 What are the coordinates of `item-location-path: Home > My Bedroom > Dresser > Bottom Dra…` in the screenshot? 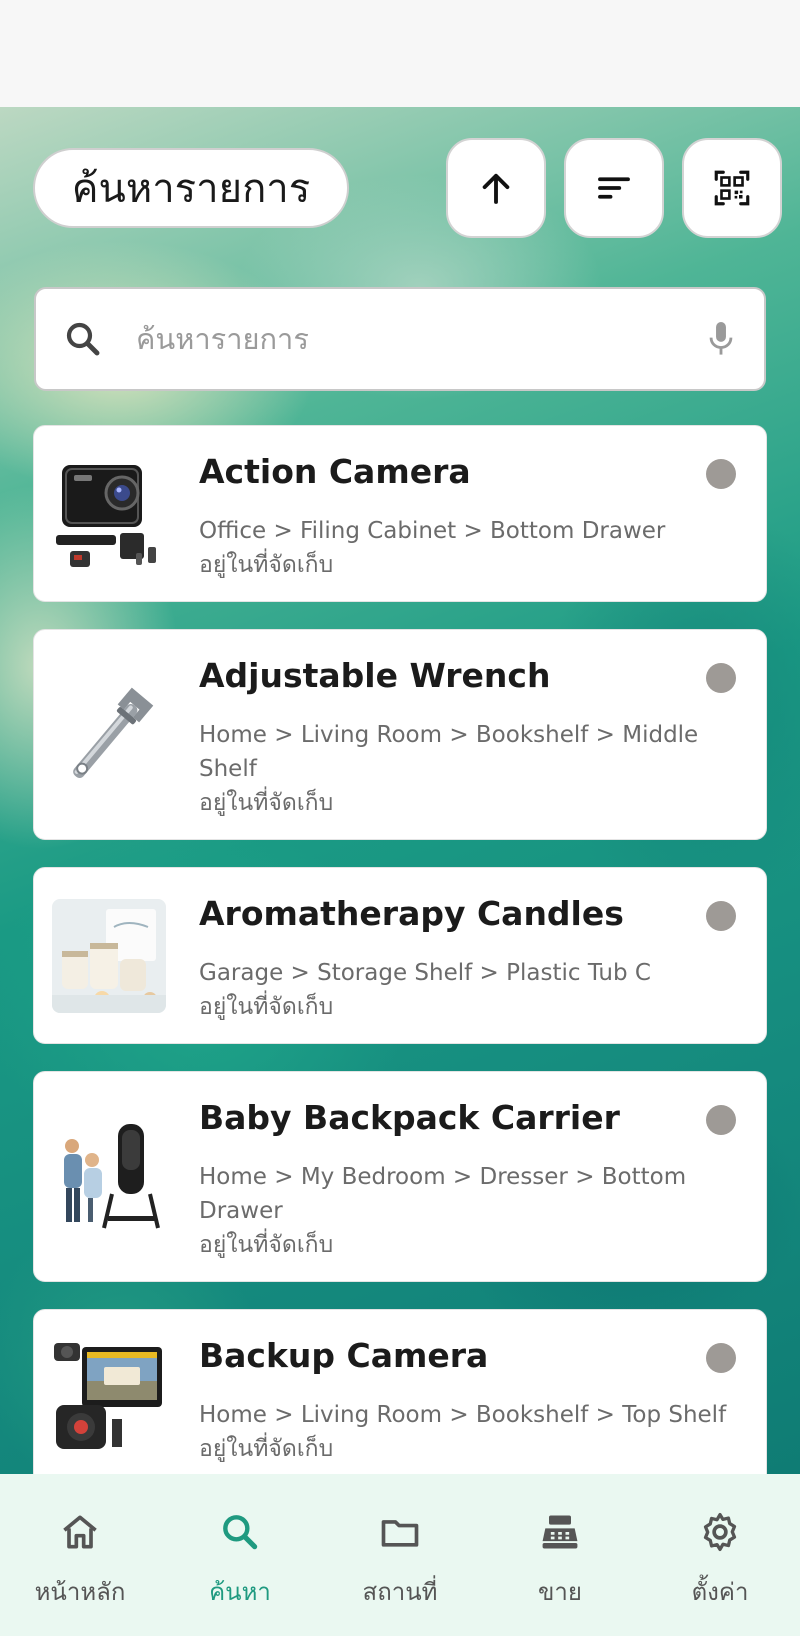 It's located at (466, 1211).